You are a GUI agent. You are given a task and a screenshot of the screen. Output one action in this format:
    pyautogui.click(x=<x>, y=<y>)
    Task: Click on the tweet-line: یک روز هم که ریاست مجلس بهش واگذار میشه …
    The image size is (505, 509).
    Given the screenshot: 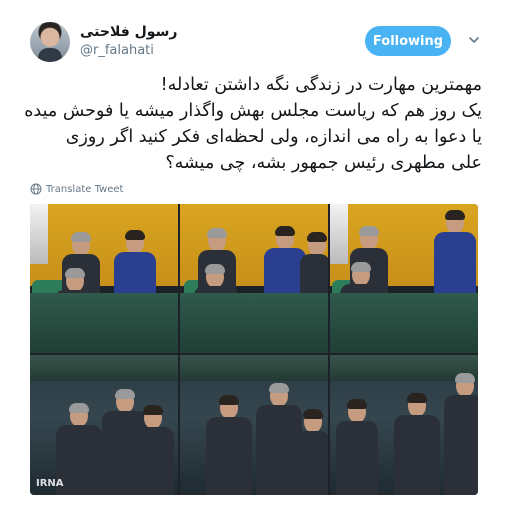 What is the action you would take?
    pyautogui.click(x=253, y=111)
    